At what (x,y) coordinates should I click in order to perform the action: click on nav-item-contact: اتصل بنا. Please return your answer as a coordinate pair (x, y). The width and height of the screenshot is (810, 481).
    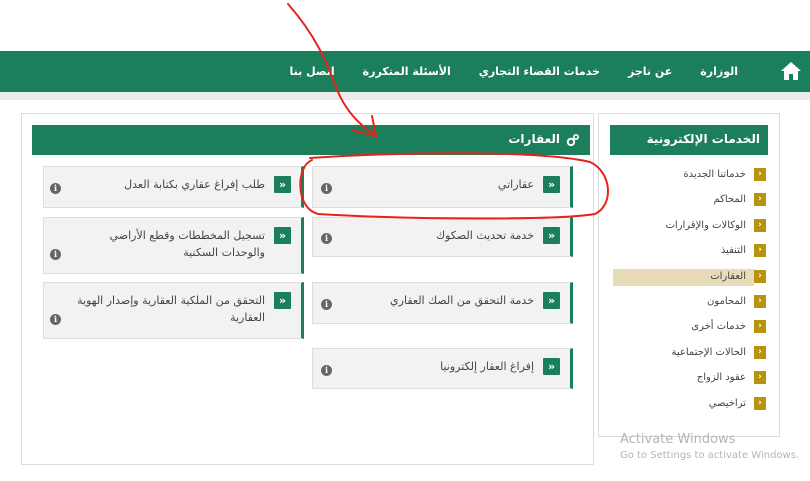
    Looking at the image, I should click on (312, 71).